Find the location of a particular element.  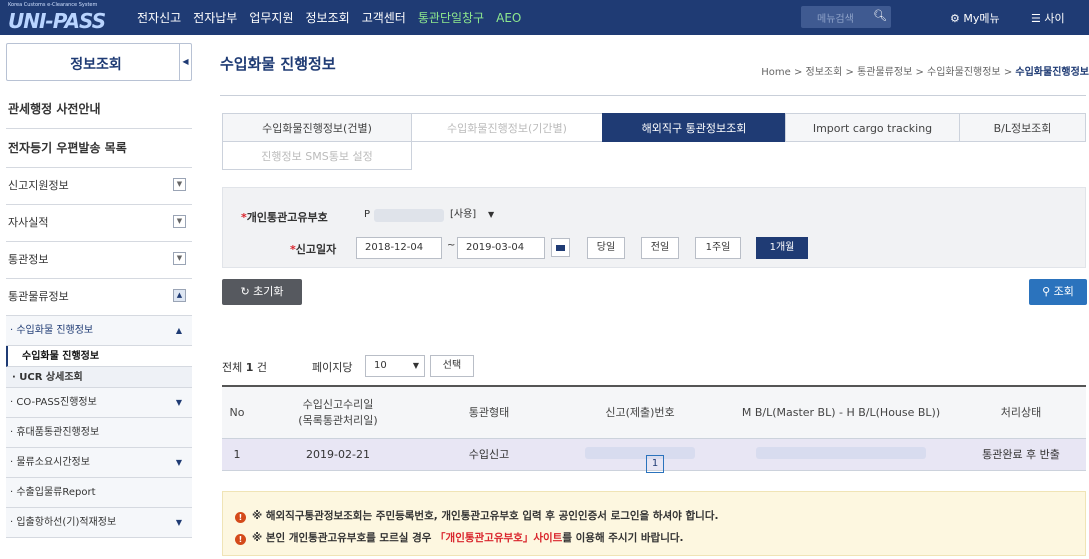

mymenu-button: ⚙ My메뉴 is located at coordinates (975, 18).